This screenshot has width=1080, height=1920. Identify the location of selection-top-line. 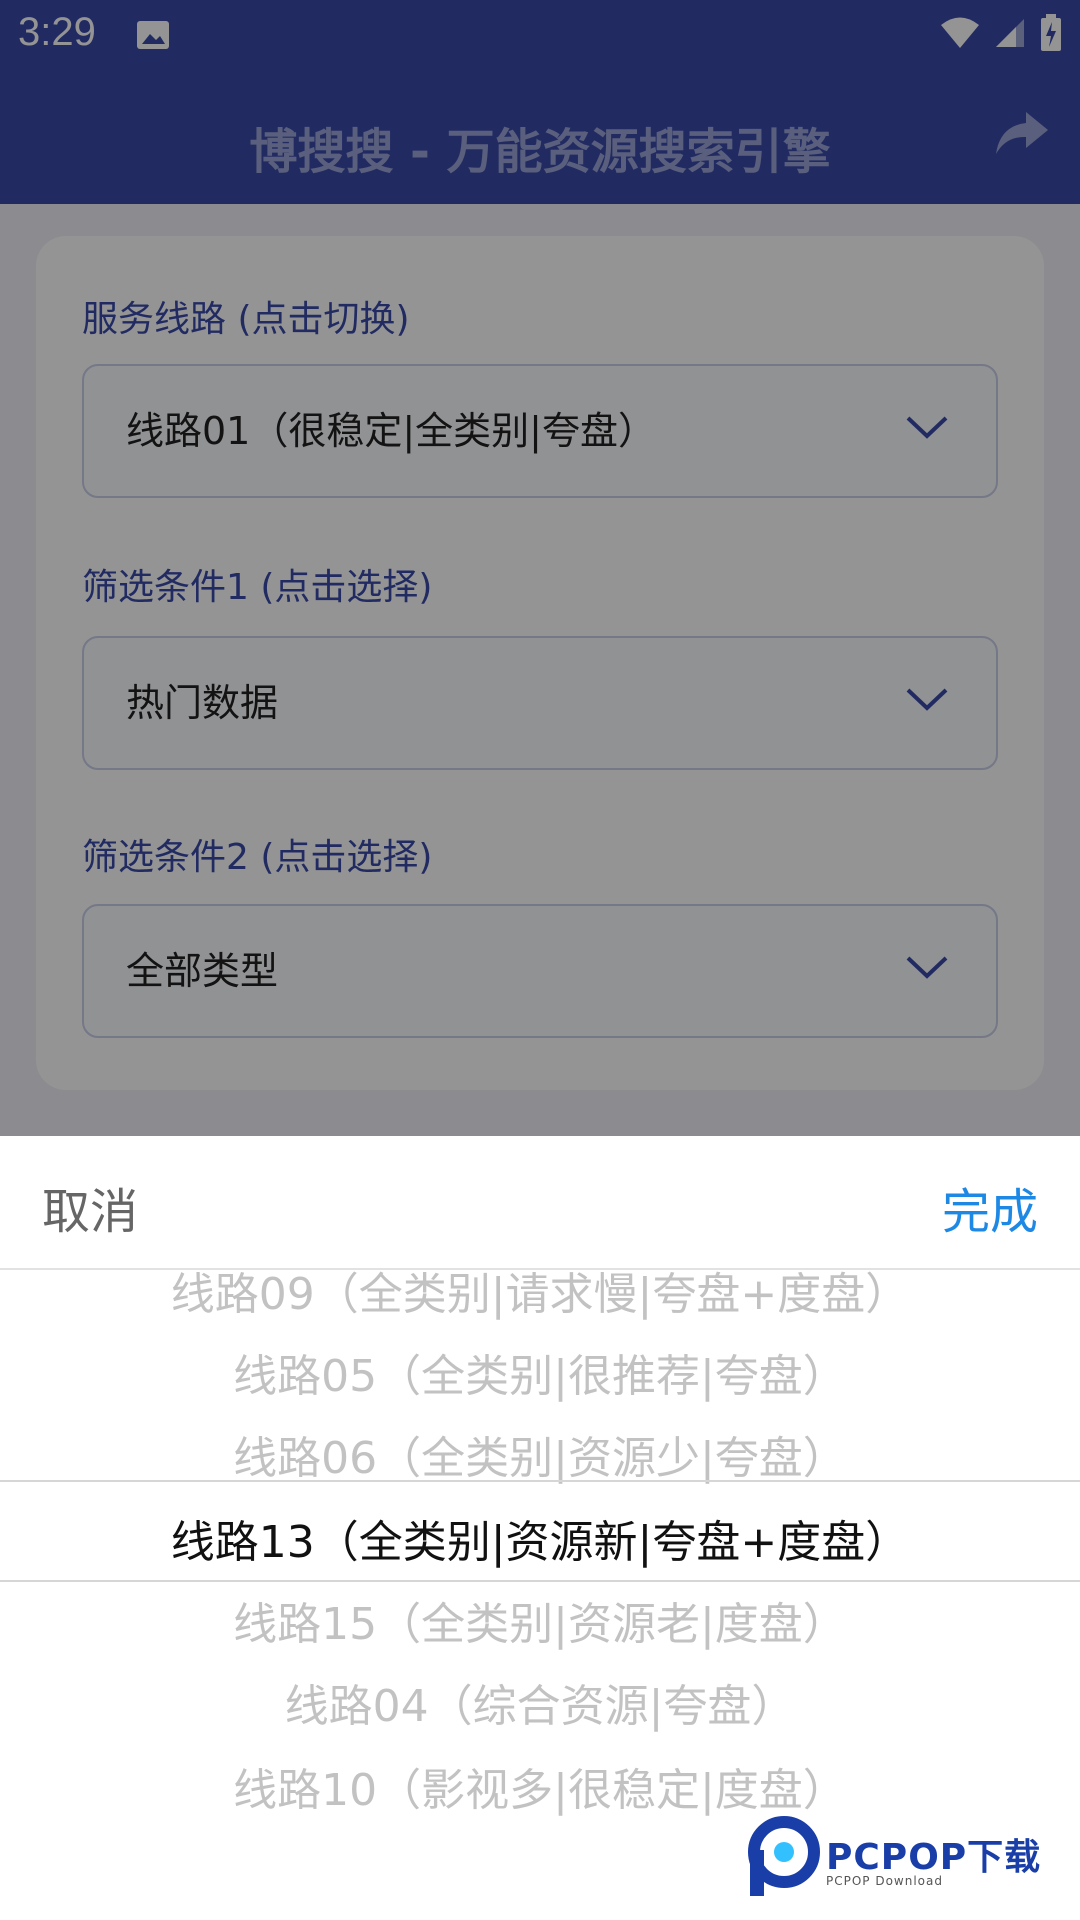
(540, 1481).